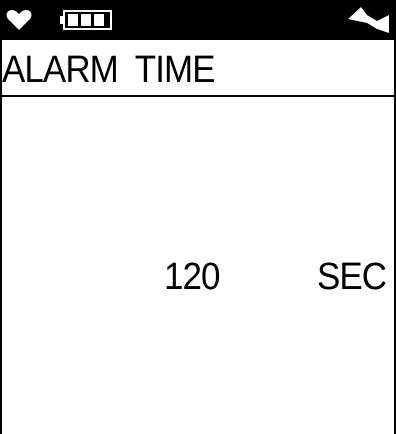 Image resolution: width=396 pixels, height=434 pixels. I want to click on alarm-time-setting: 120 SEC, so click(198, 279).